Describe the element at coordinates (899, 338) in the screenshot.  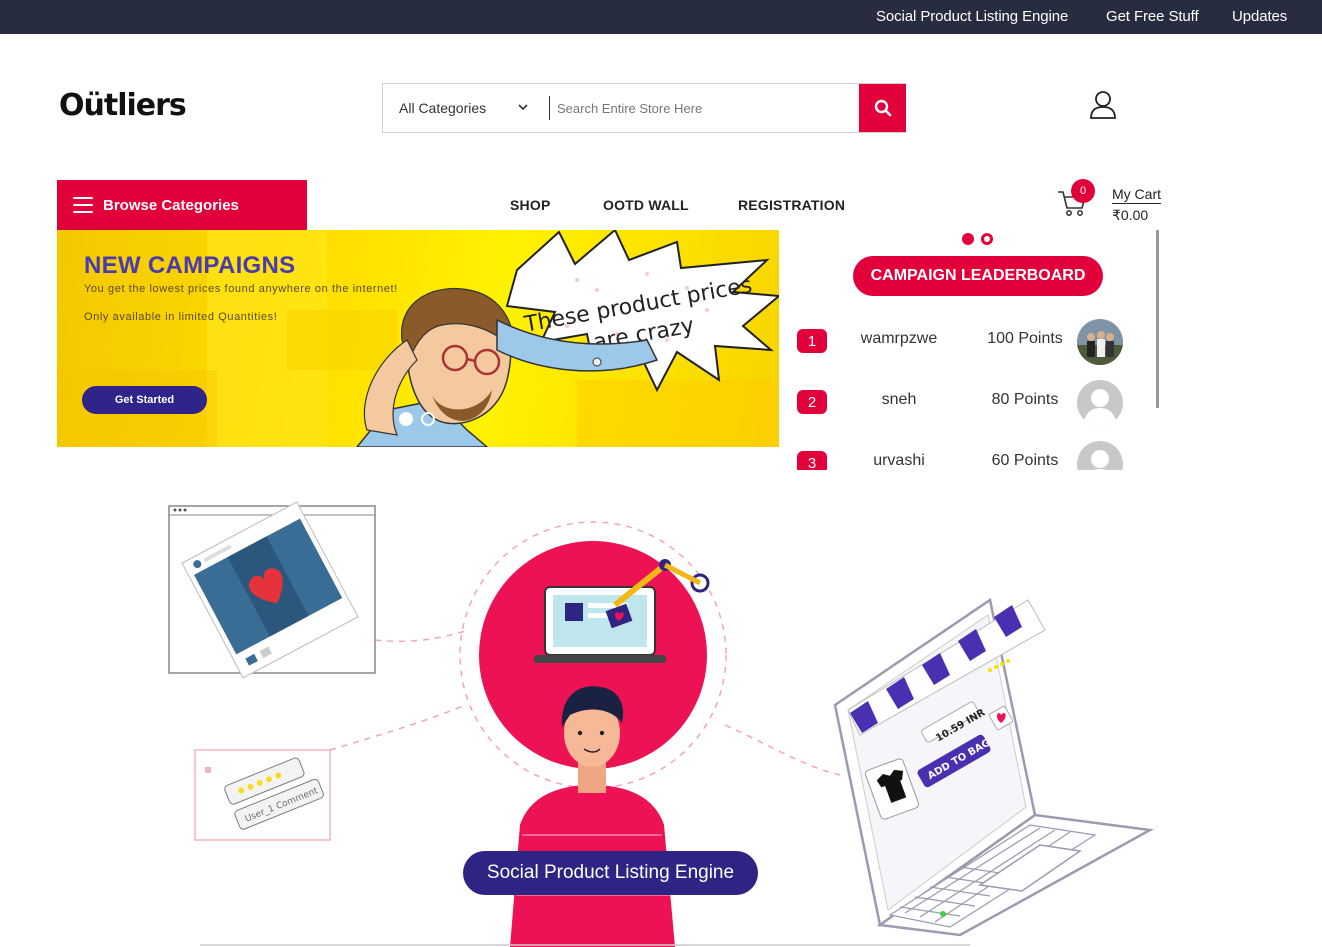
I see `leaderboard-username: wamrpzwe` at that location.